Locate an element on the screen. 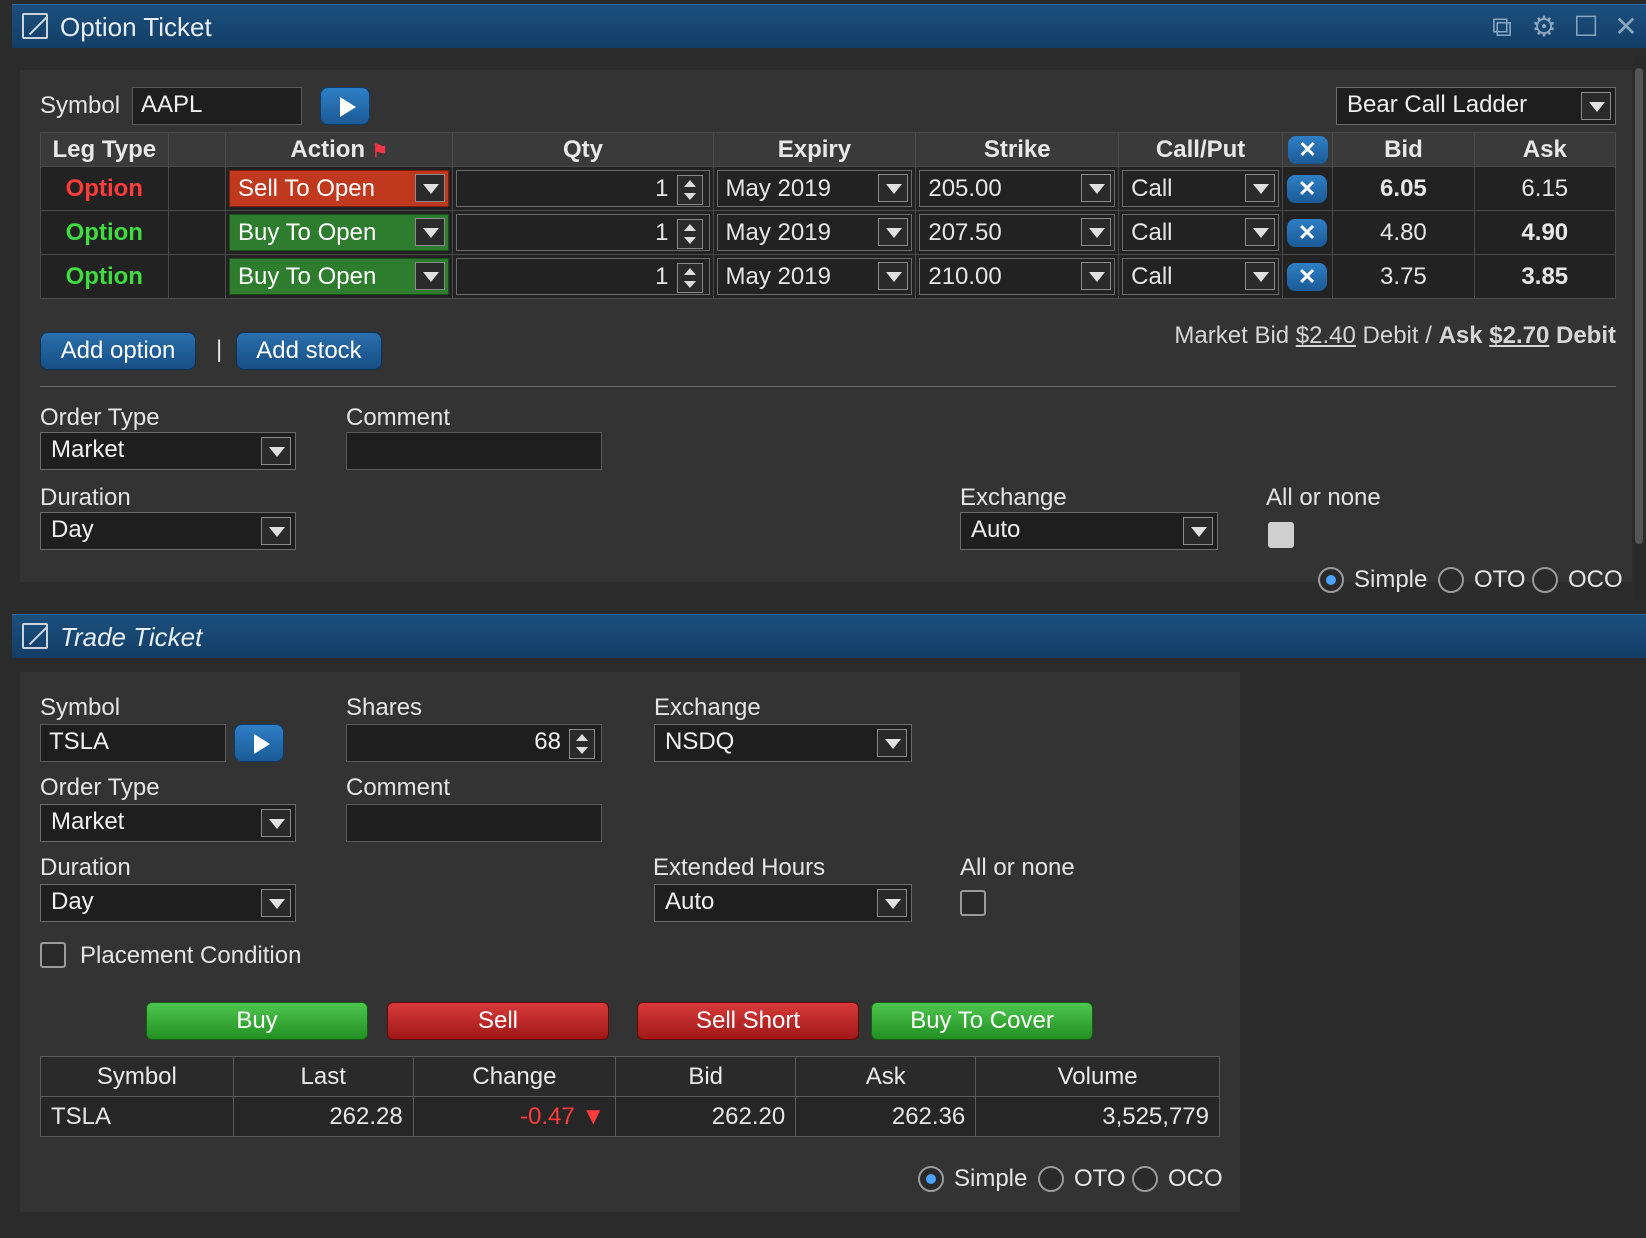  leg-strike-select: 205.00 is located at coordinates (1017, 188).